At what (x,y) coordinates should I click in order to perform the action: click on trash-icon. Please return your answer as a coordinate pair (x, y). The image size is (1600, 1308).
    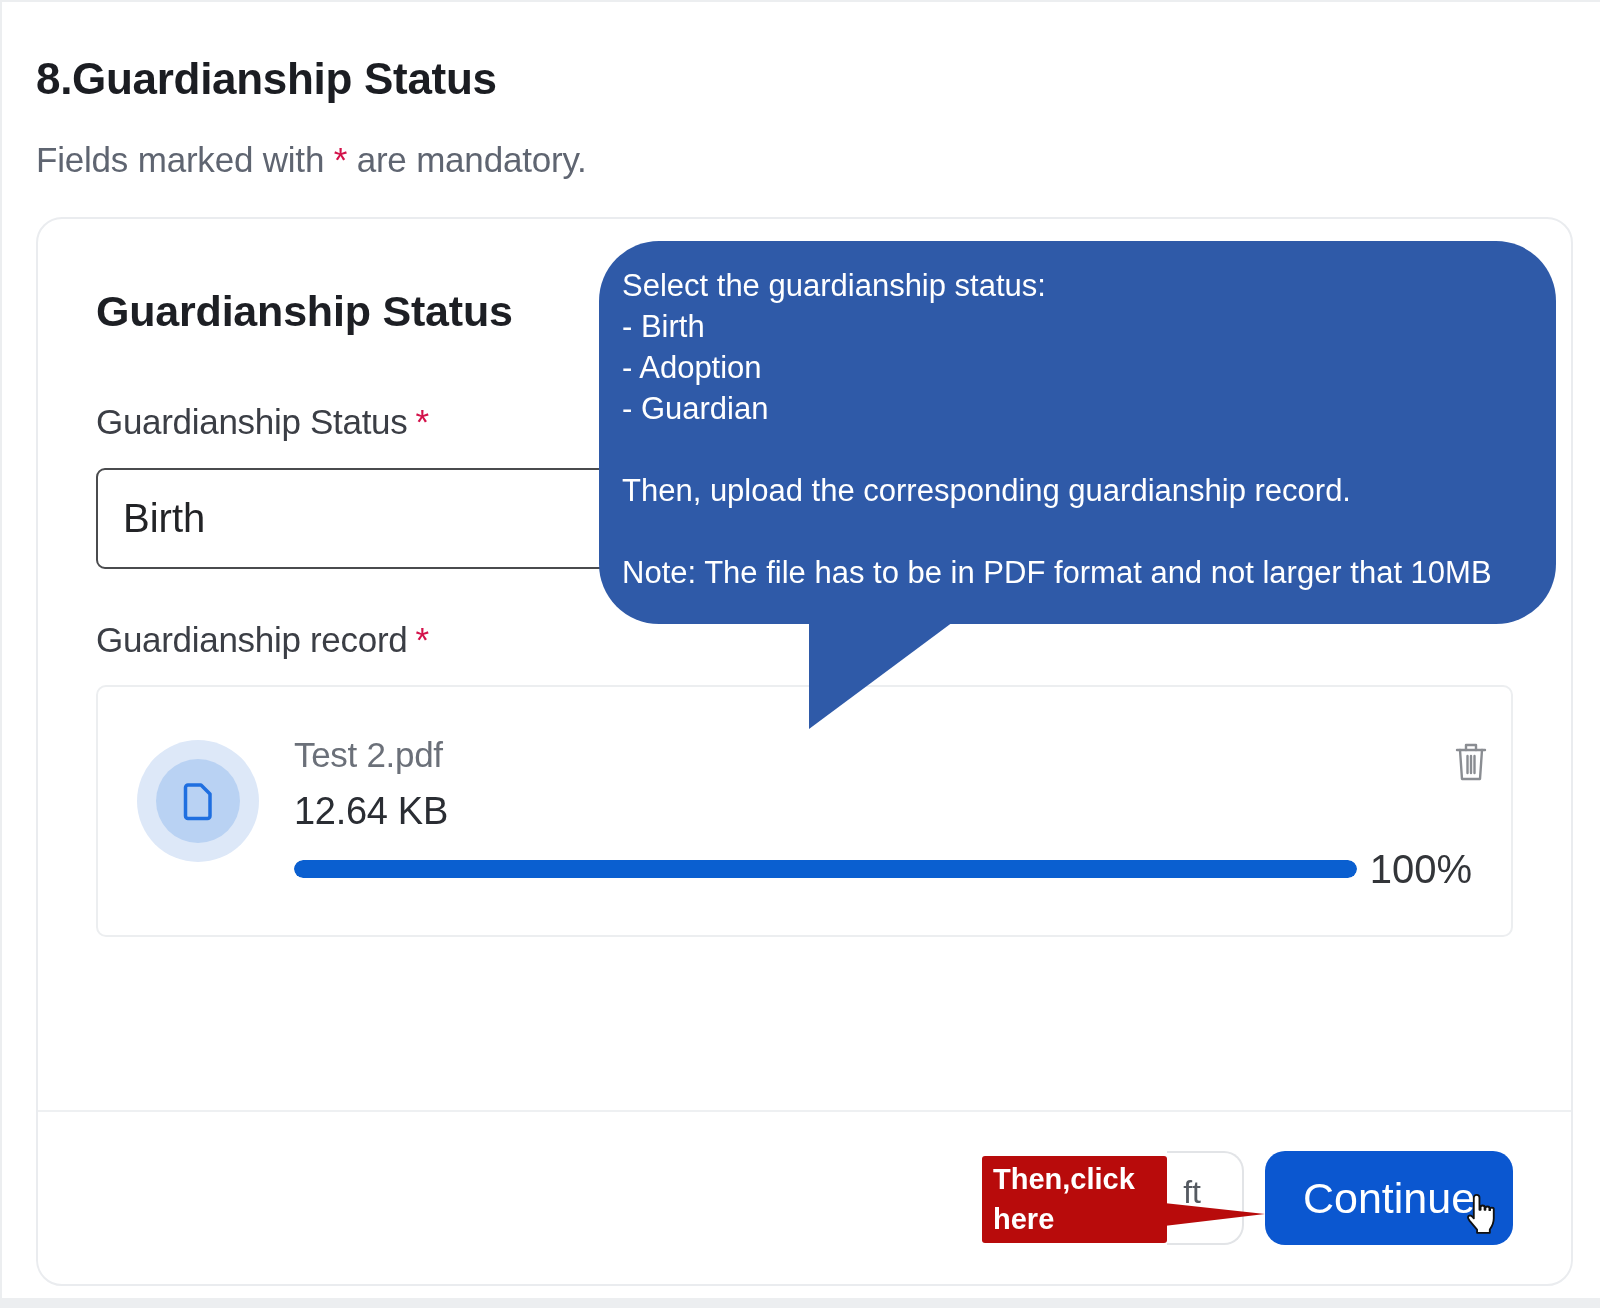
    Looking at the image, I should click on (1471, 762).